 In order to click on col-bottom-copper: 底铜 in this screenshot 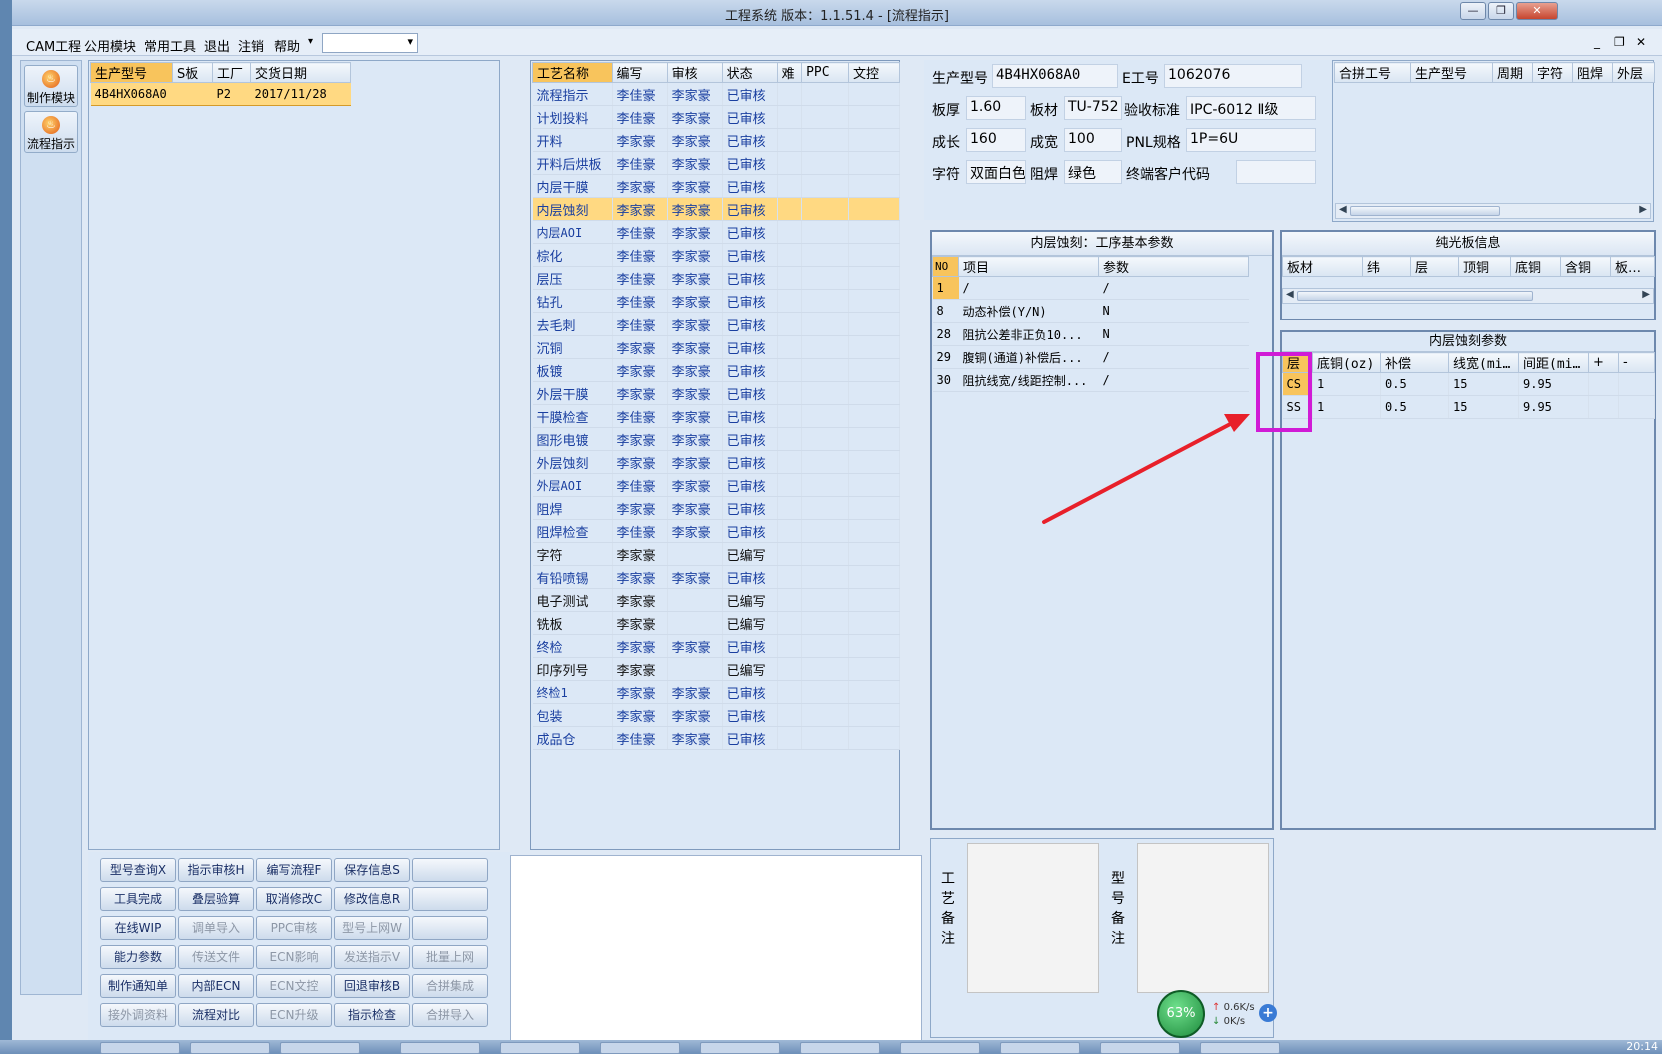, I will do `click(1535, 266)`.